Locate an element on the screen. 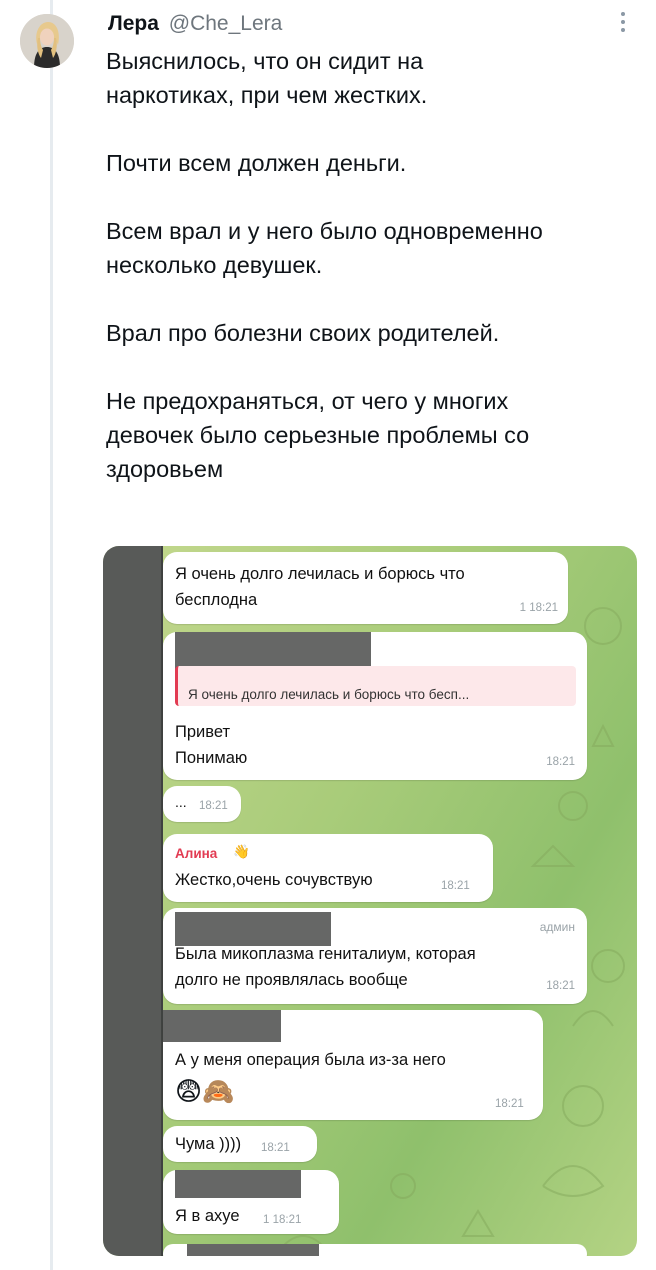 This screenshot has height=1270, width=656. message-text: А у меня операция была из-за него is located at coordinates (310, 1060).